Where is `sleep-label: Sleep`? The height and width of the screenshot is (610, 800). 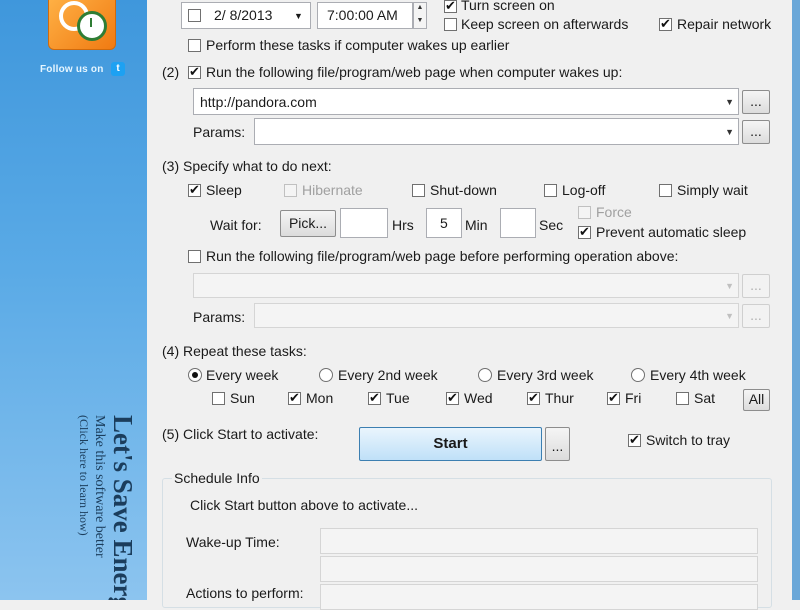 sleep-label: Sleep is located at coordinates (224, 190).